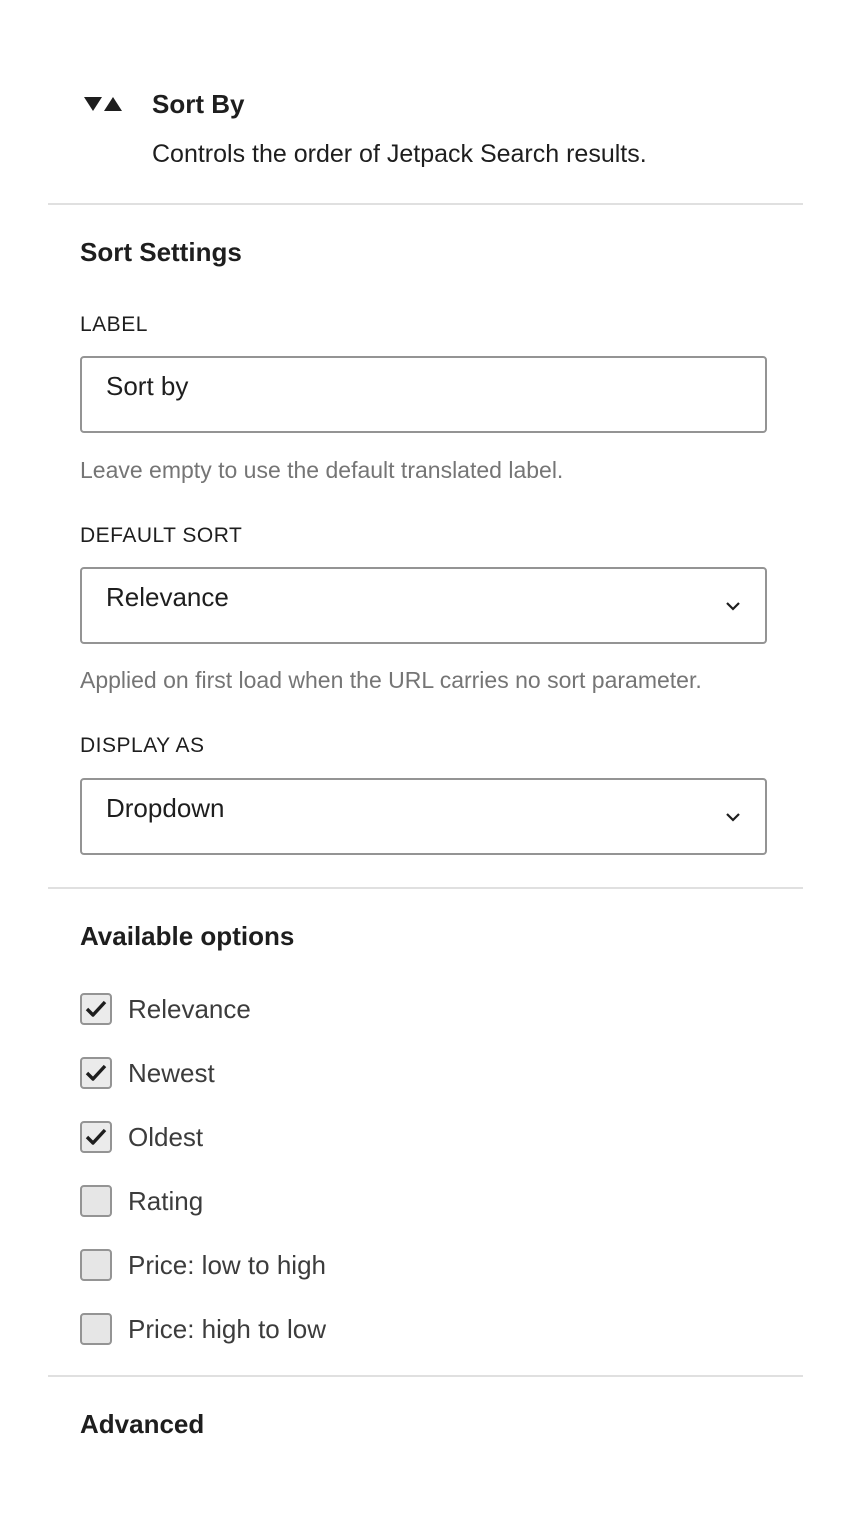 The image size is (852, 1520). What do you see at coordinates (167, 597) in the screenshot?
I see `default-sort-value: Relevance` at bounding box center [167, 597].